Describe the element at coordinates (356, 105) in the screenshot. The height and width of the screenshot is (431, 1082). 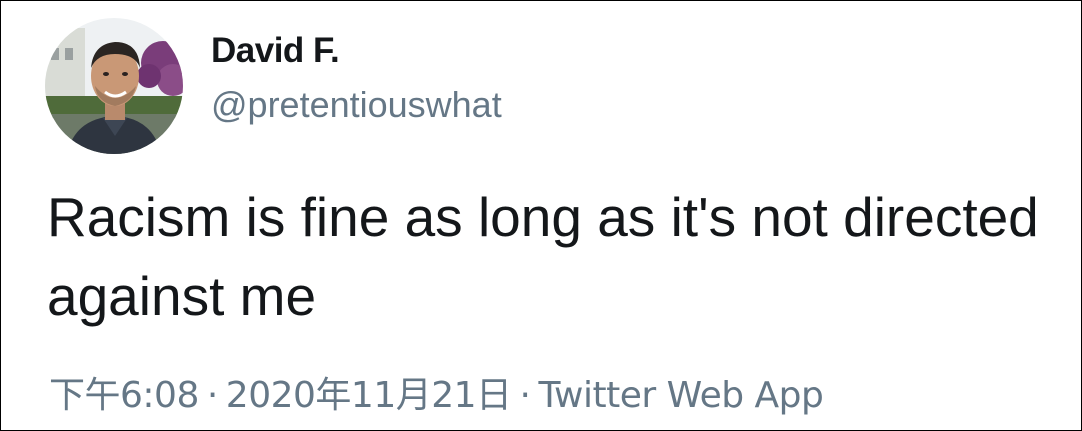
I see `author-handle: @pretentiouswhat` at that location.